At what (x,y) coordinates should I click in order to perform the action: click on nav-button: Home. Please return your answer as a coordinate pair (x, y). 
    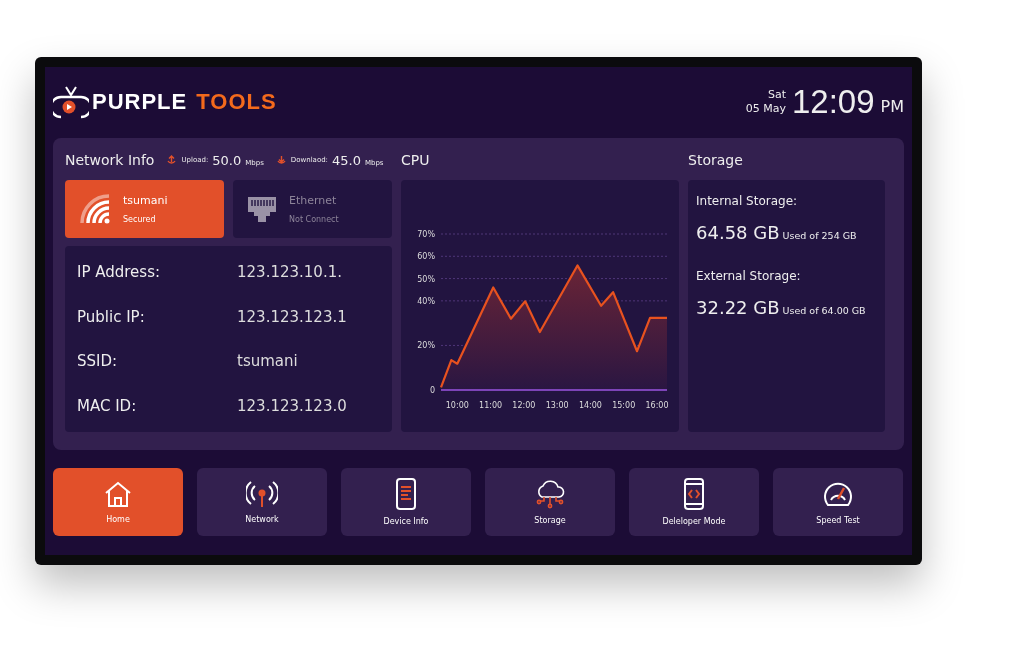
    Looking at the image, I should click on (118, 502).